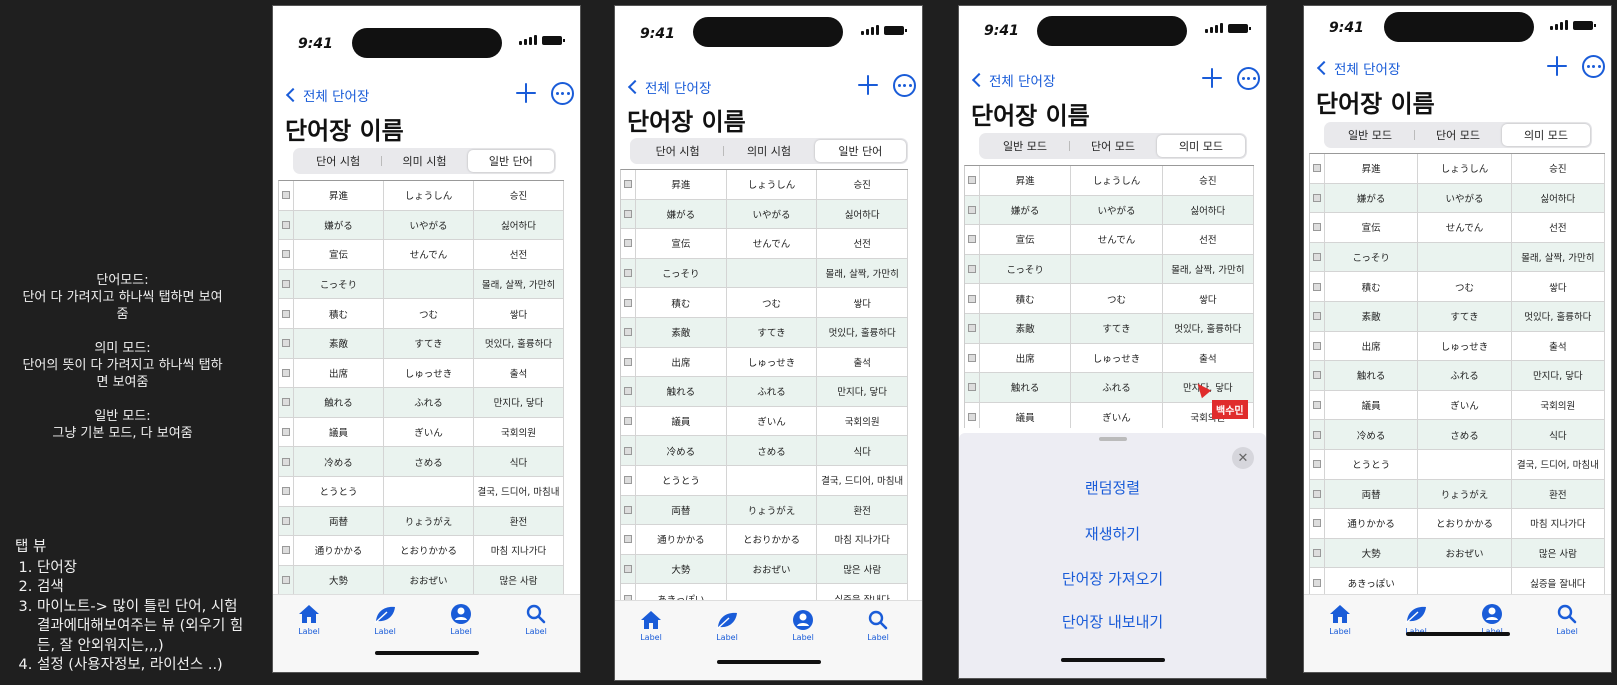  I want to click on segment-option: 단어 시험, so click(677, 151).